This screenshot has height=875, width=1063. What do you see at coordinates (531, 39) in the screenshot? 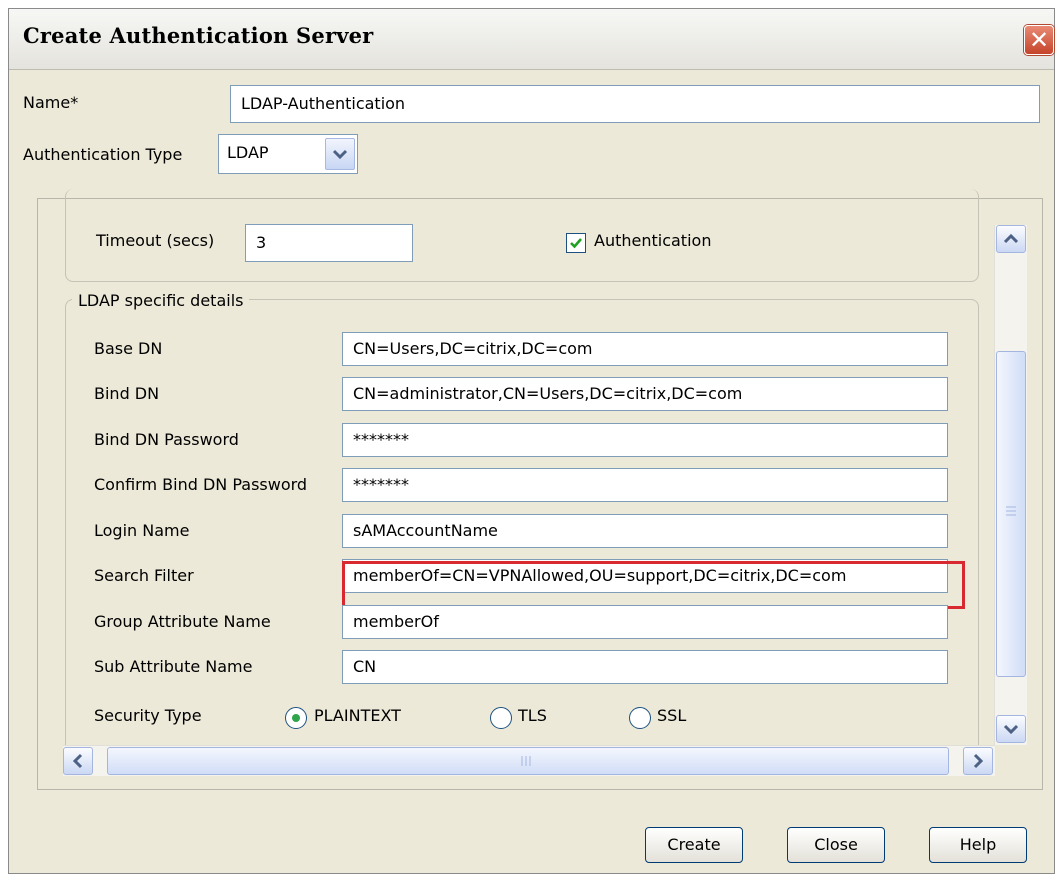
I see `title-bar: Create Authentication Server ✕` at bounding box center [531, 39].